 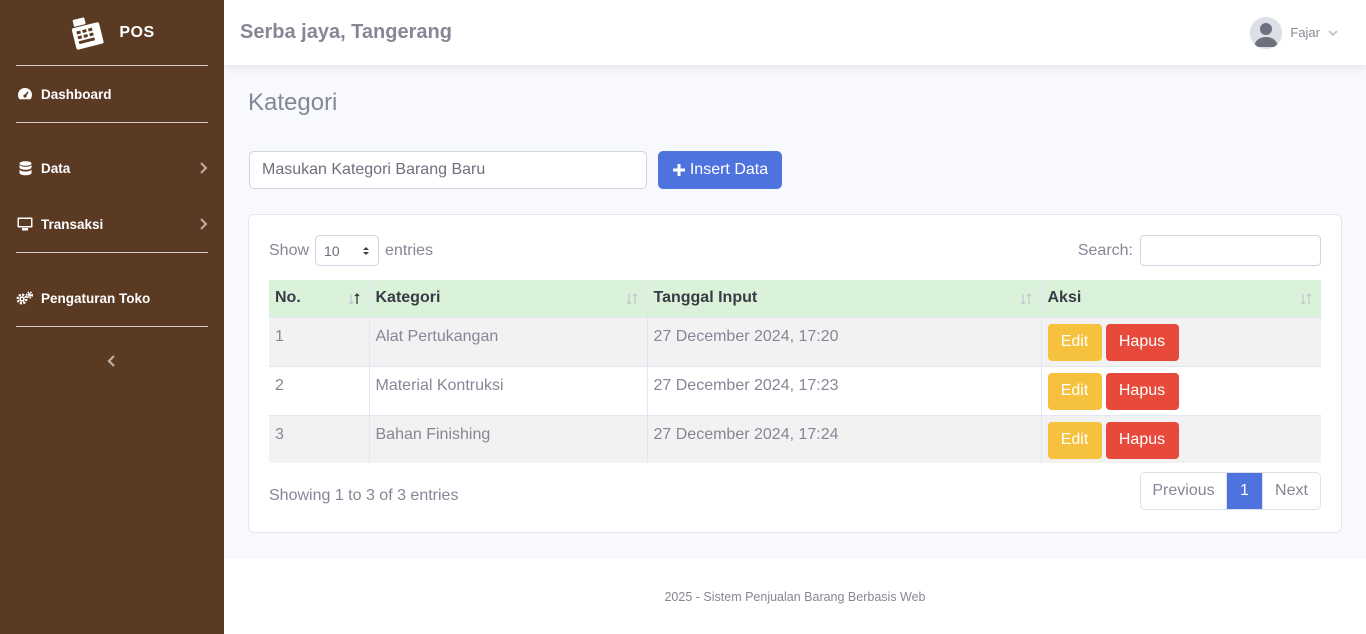 What do you see at coordinates (1333, 32) in the screenshot?
I see `chevron-down-icon` at bounding box center [1333, 32].